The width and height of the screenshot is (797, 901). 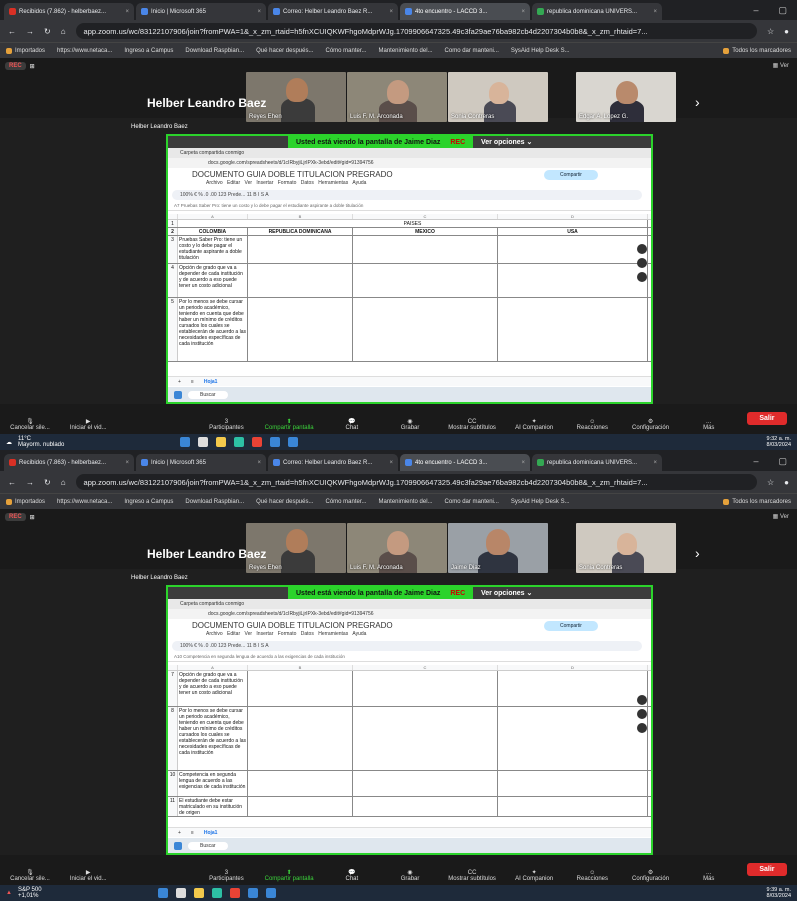 What do you see at coordinates (534, 424) in the screenshot?
I see `ai-companion-button: ✦ AI Companion` at bounding box center [534, 424].